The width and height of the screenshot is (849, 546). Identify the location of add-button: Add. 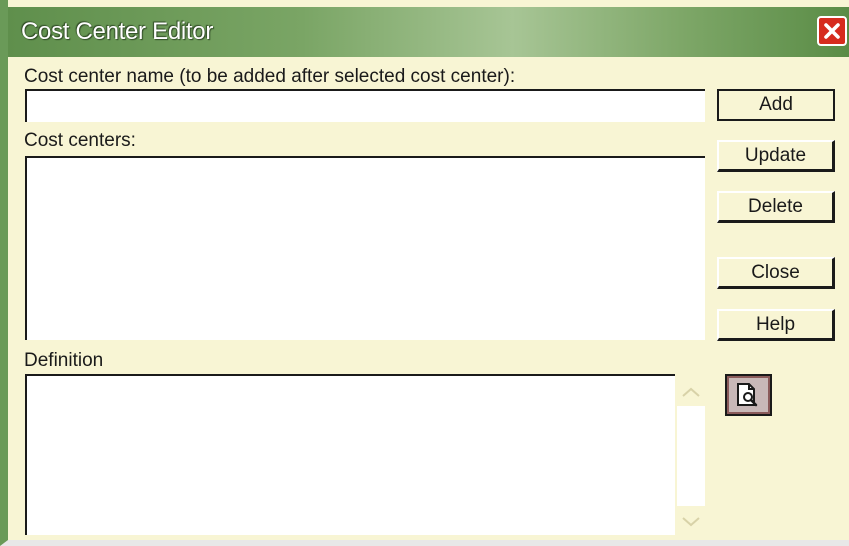
(776, 105).